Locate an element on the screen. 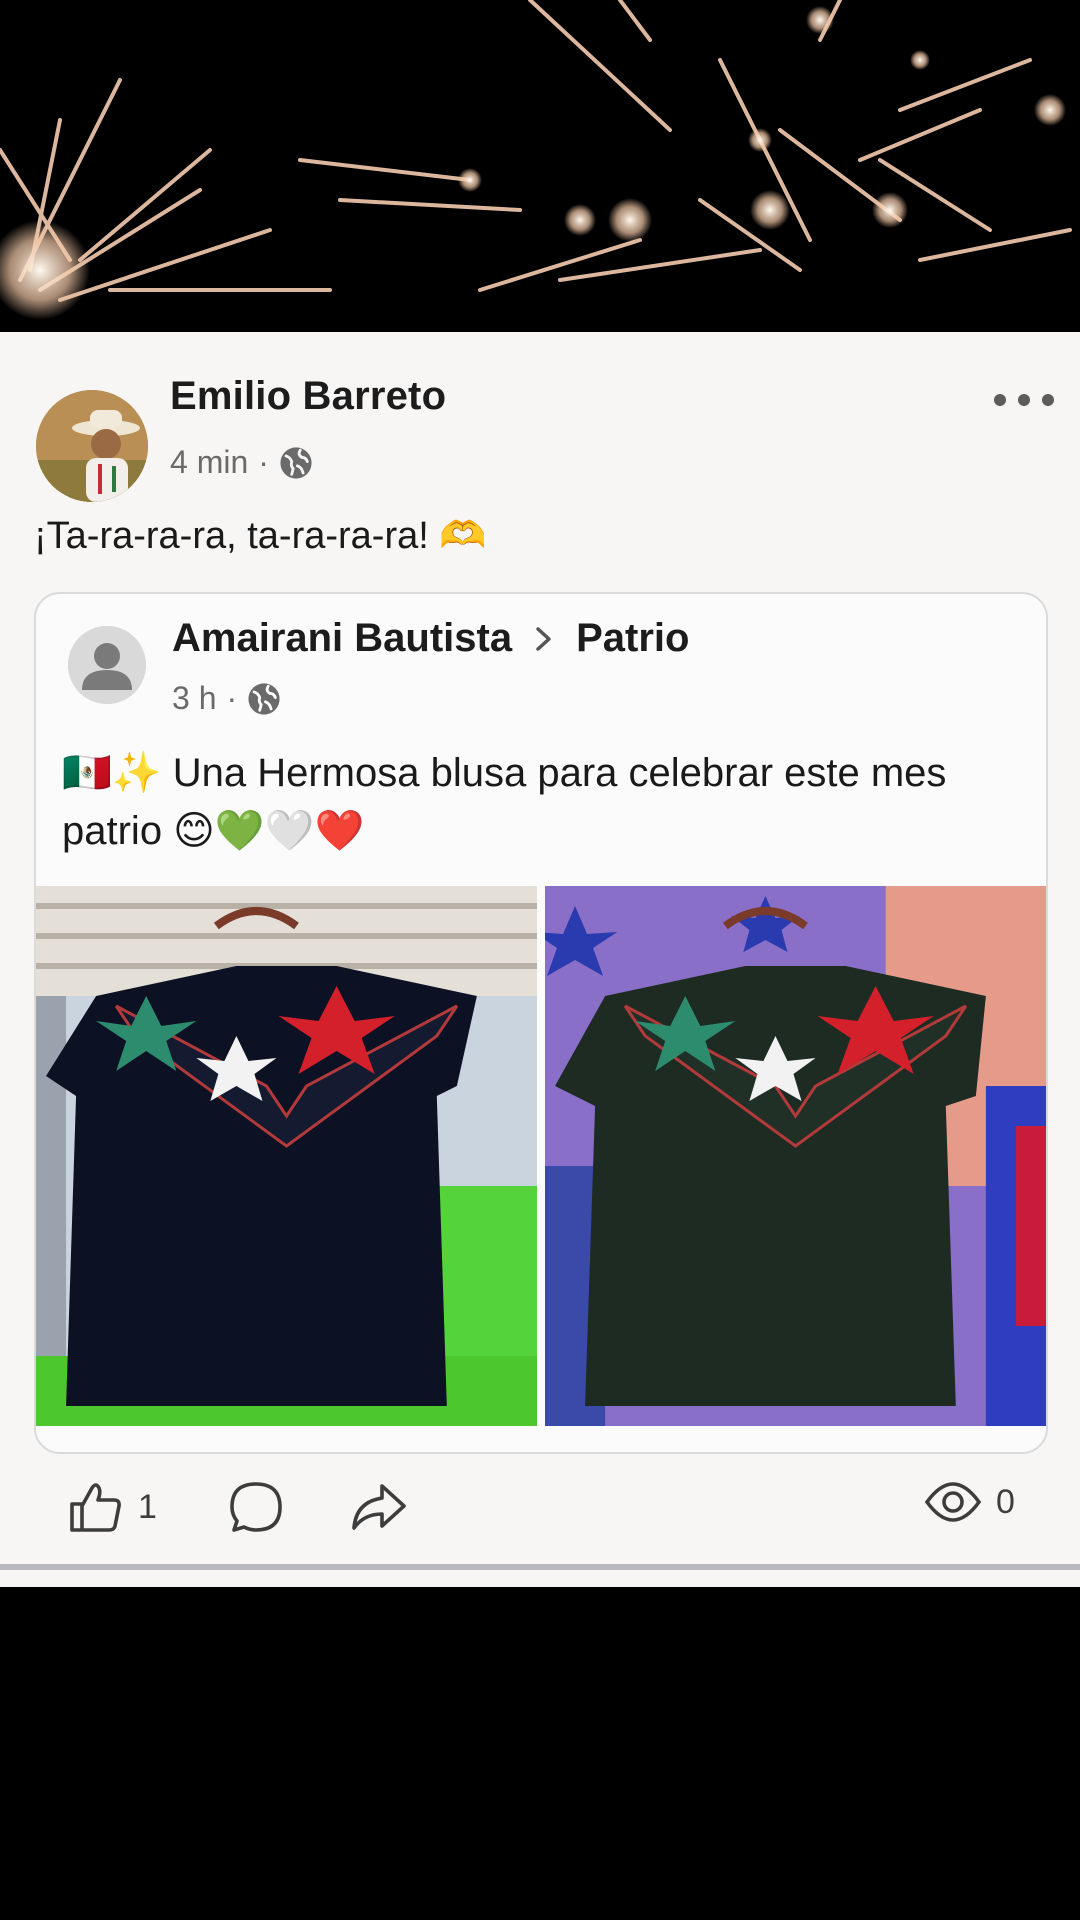  views-indicator: 0 is located at coordinates (969, 1502).